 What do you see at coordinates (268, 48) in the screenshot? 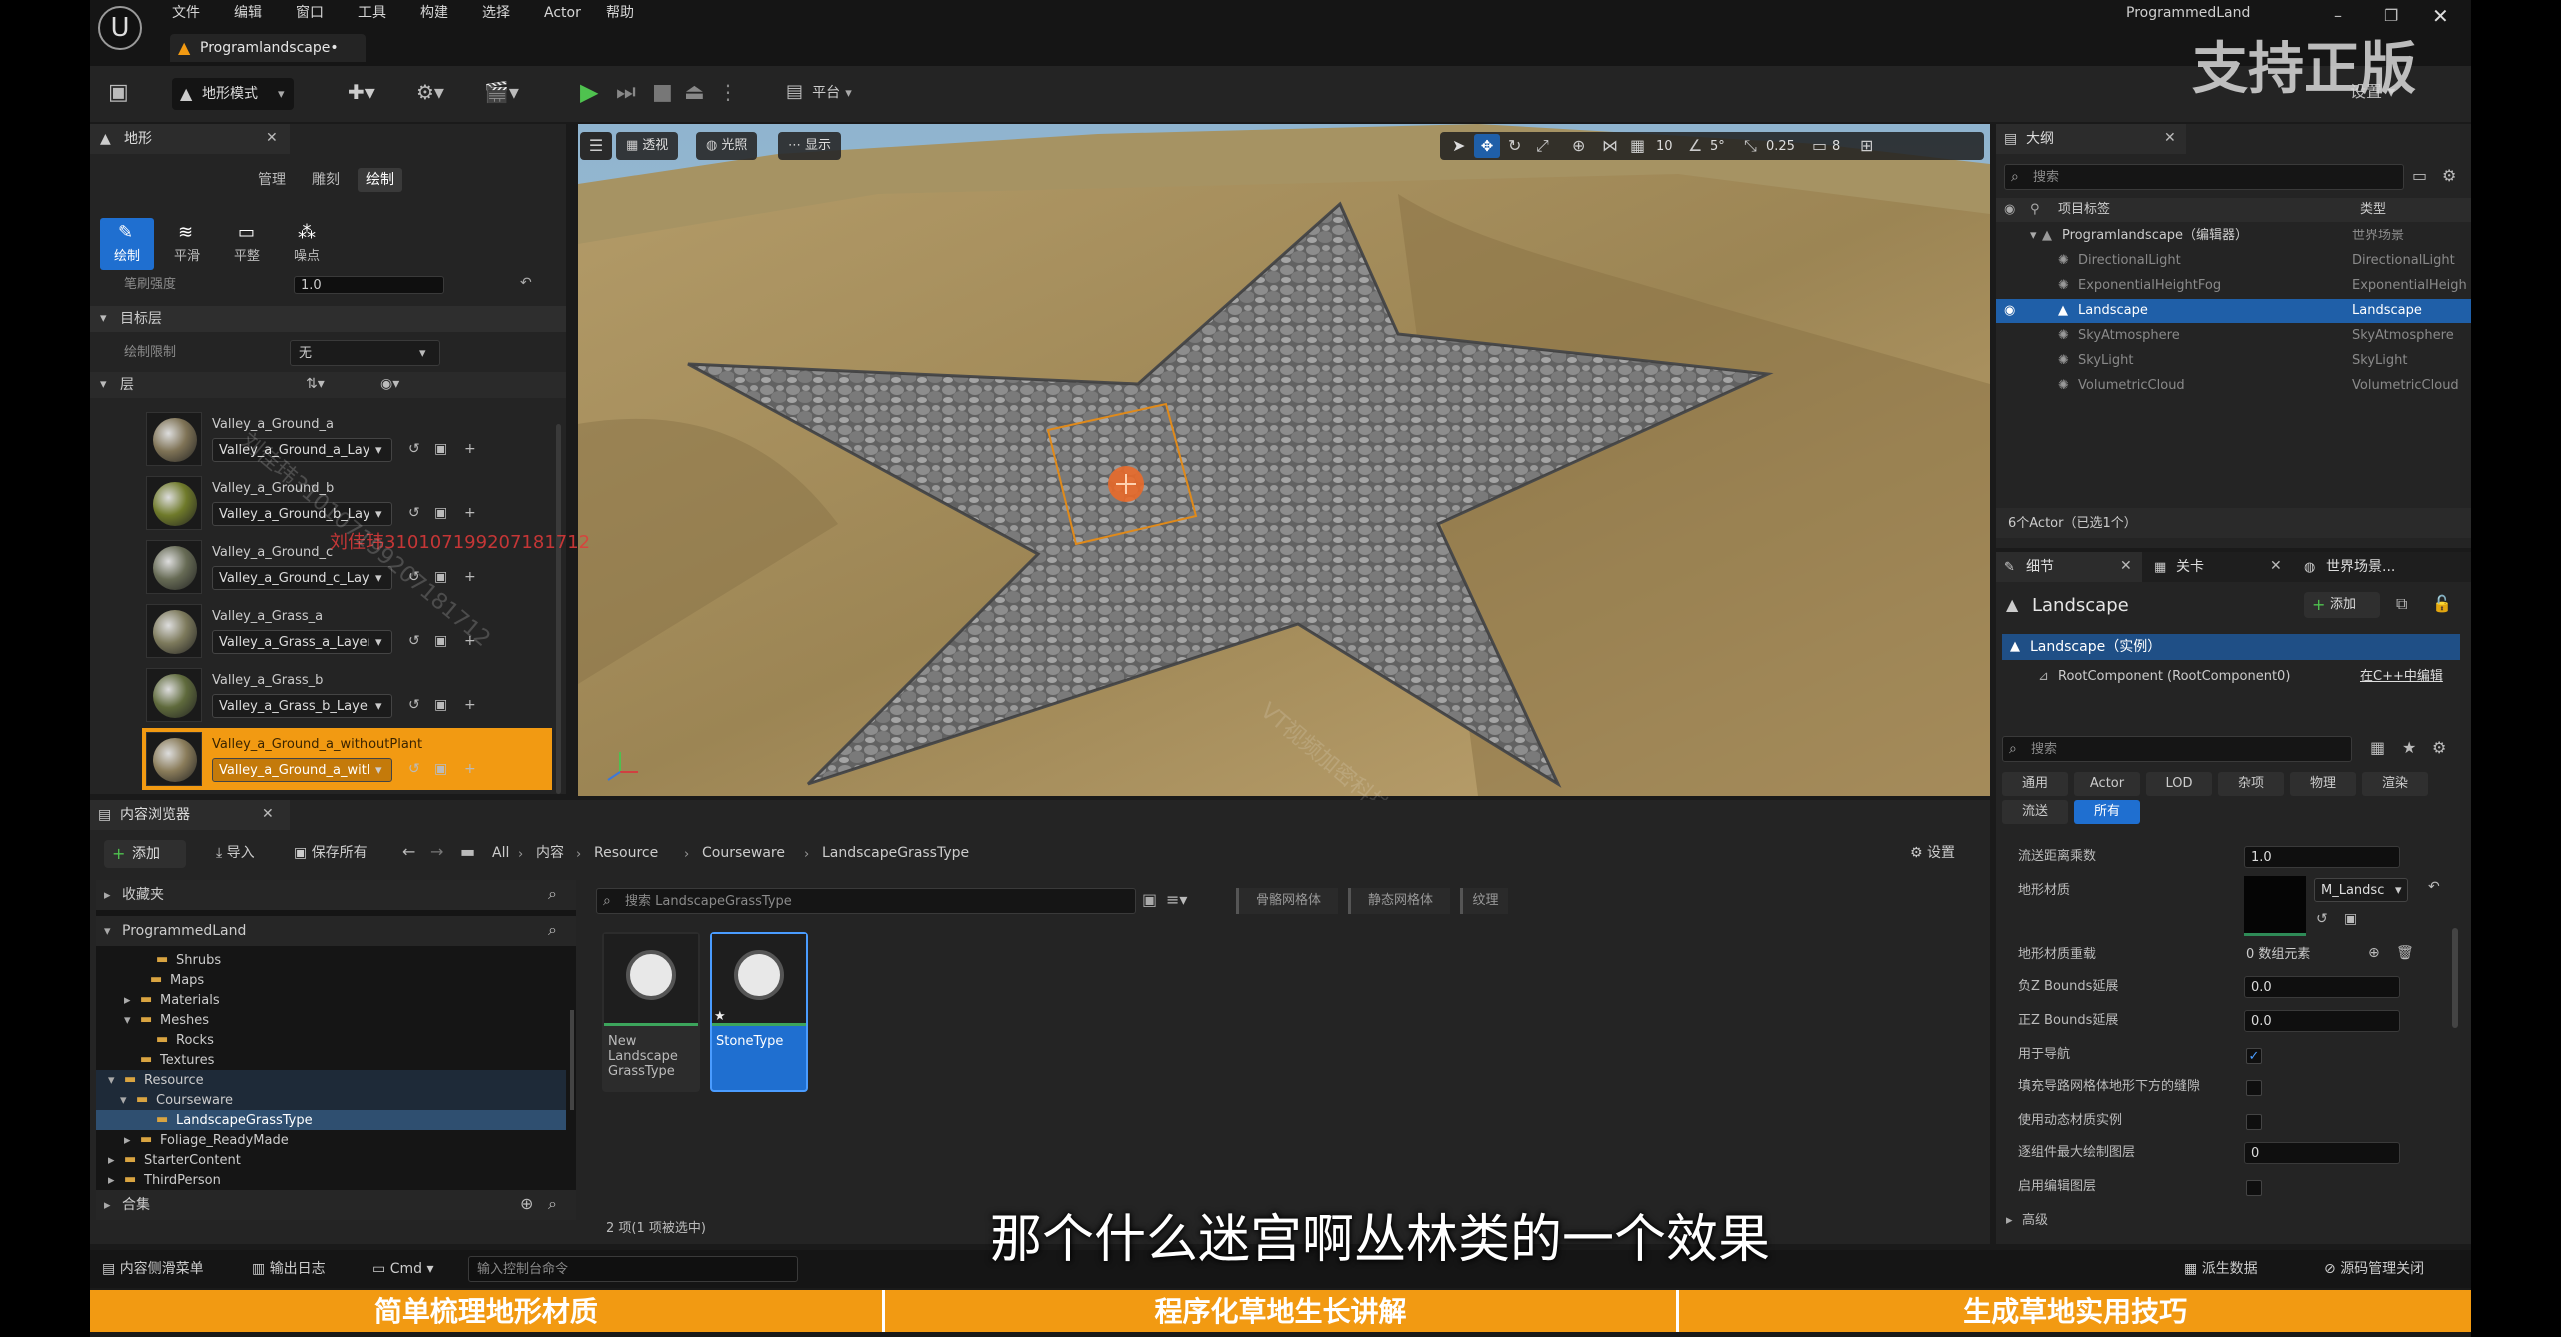
I see `level-tab: ▲ Programlandscape•` at bounding box center [268, 48].